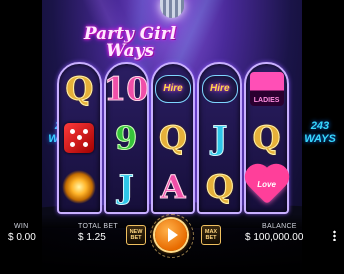 The height and width of the screenshot is (274, 344). I want to click on ladies-label: LADIES, so click(266, 100).